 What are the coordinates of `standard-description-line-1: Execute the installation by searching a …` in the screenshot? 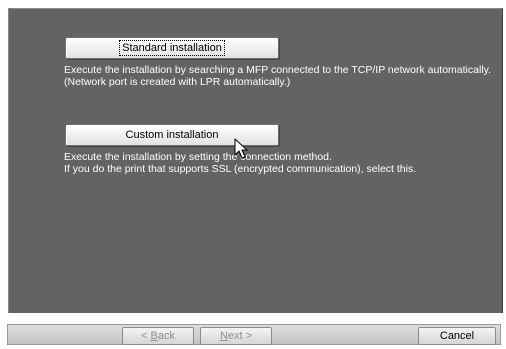 It's located at (278, 70).